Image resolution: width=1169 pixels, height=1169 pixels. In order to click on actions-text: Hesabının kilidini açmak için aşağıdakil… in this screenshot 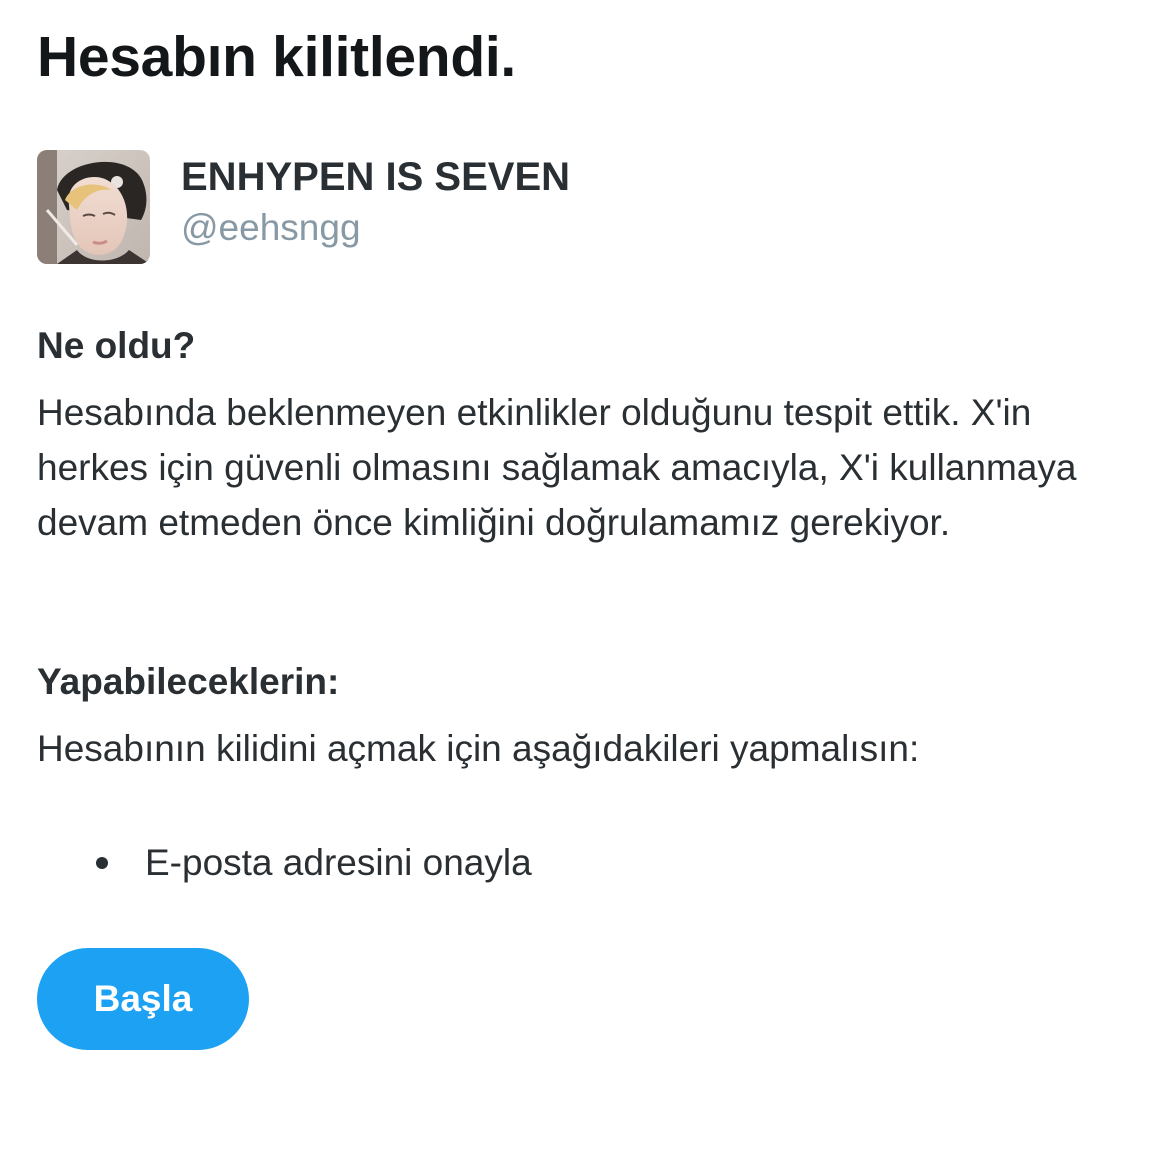, I will do `click(478, 748)`.